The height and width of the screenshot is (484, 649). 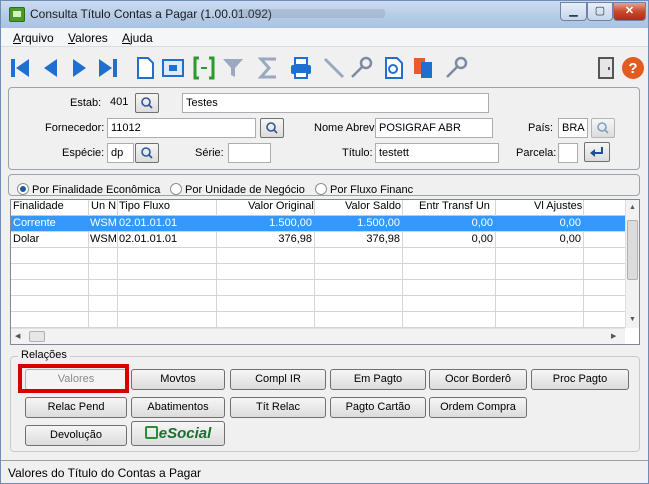 I want to click on screen-icon, so click(x=173, y=68).